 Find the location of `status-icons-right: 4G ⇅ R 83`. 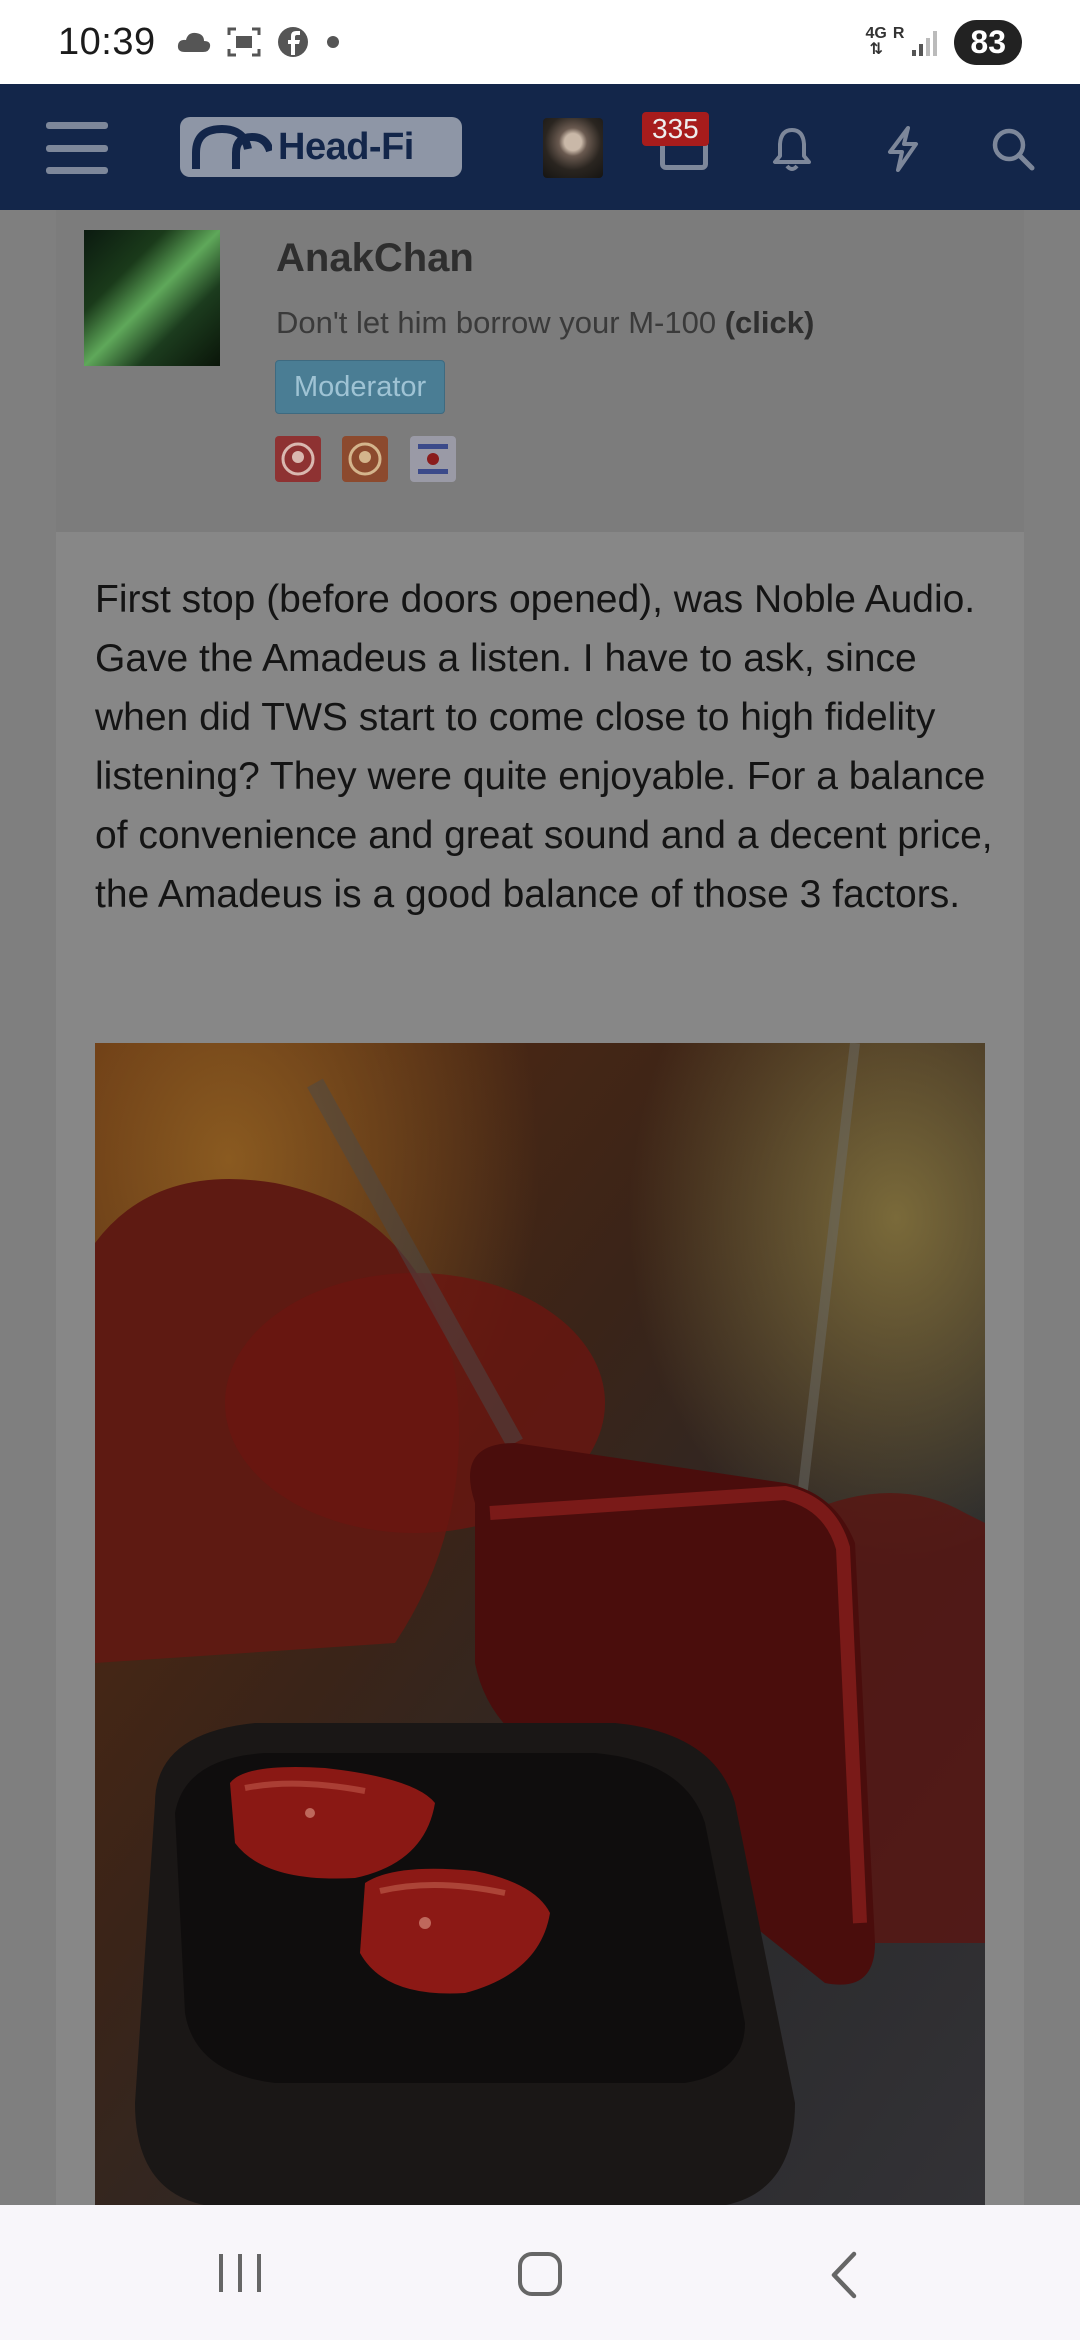

status-icons-right: 4G ⇅ R 83 is located at coordinates (944, 42).